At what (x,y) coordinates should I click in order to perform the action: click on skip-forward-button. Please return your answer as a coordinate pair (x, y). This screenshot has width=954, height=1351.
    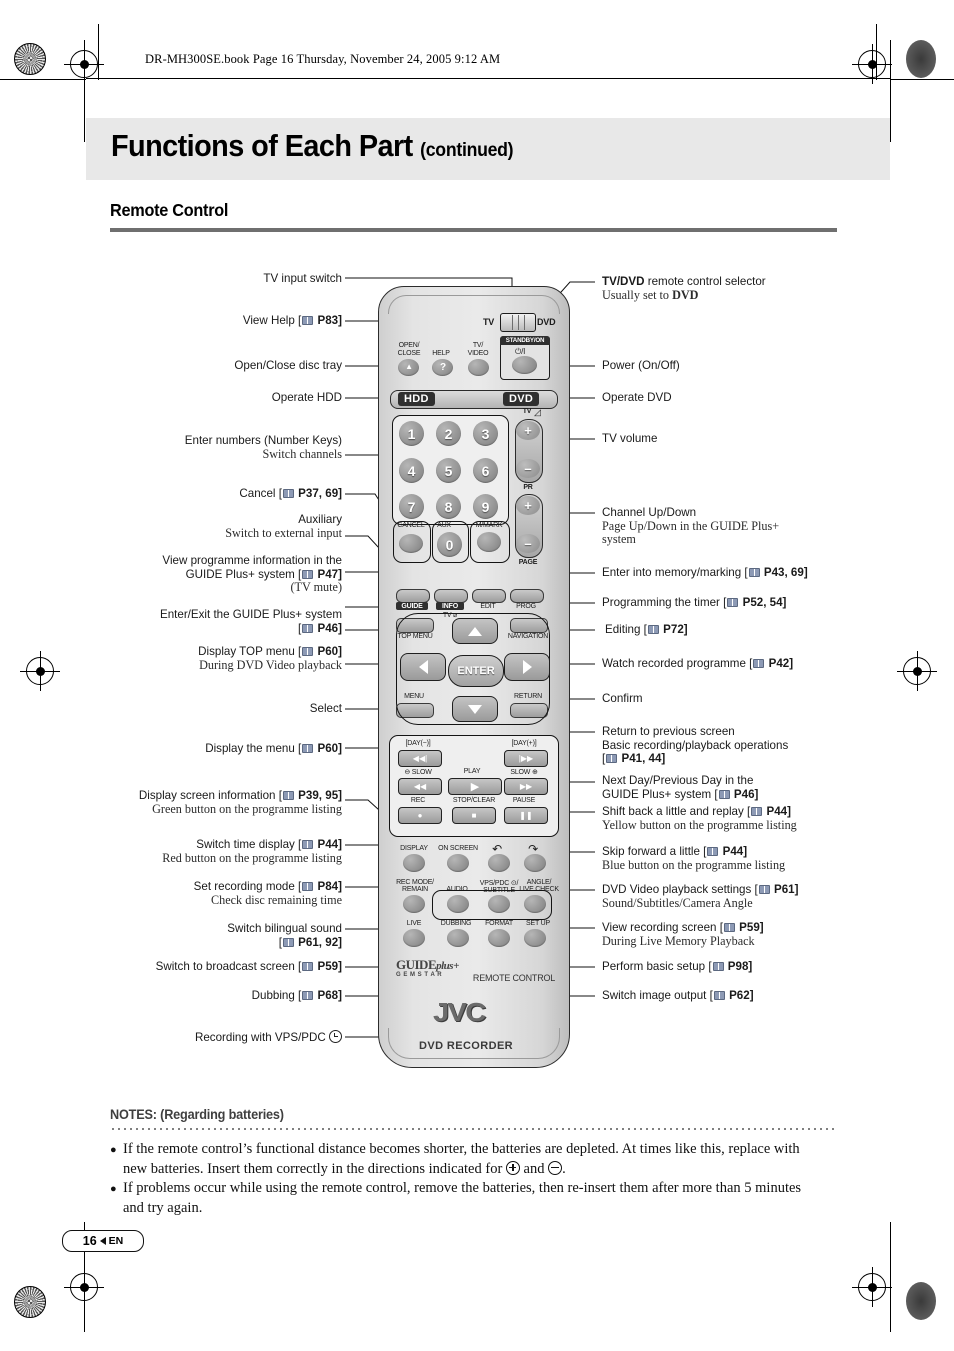
    Looking at the image, I should click on (535, 863).